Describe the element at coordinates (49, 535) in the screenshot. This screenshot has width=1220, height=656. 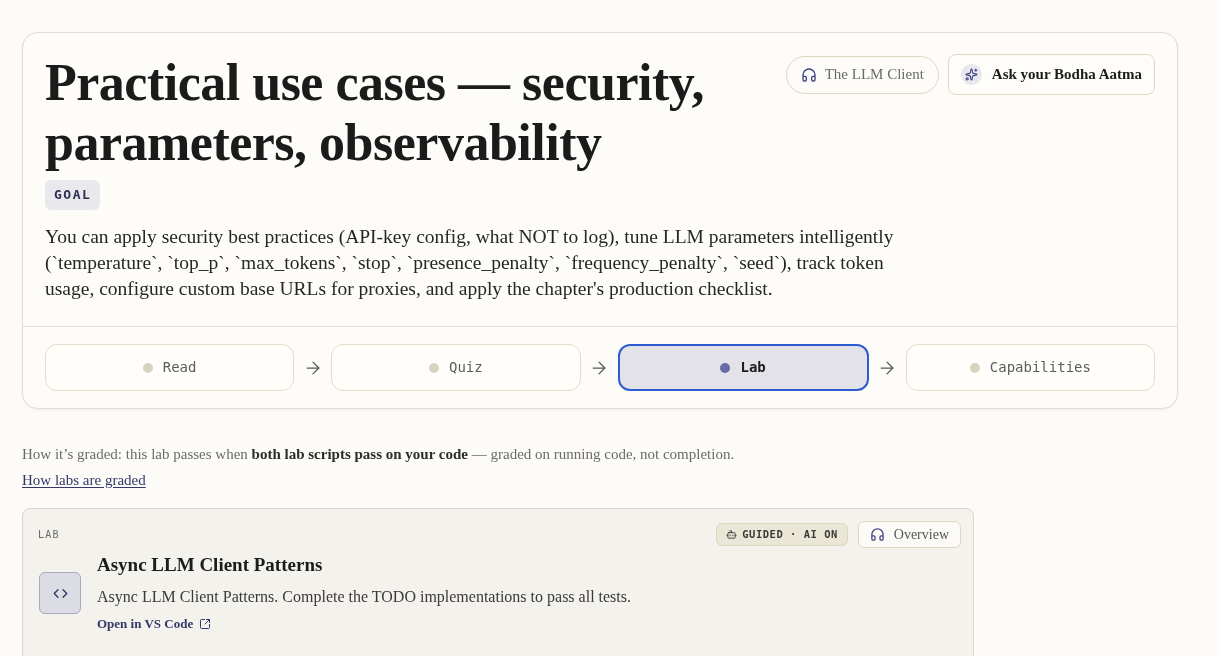
I see `lab-eyebrow: LAB` at that location.